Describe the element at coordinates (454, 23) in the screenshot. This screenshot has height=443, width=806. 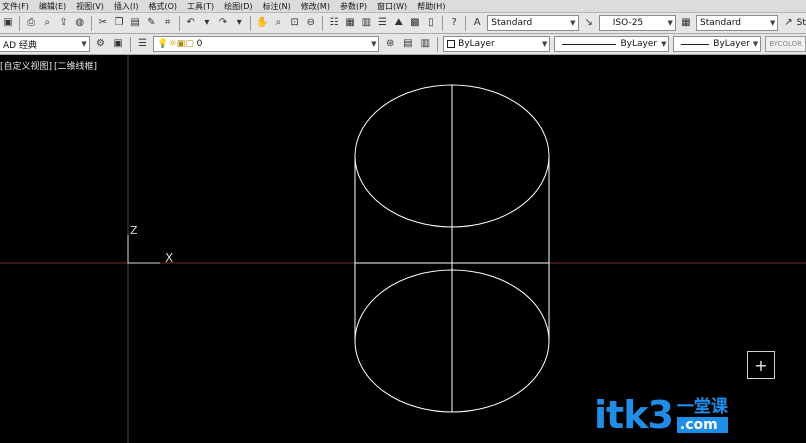
I see `help-icon: ?` at that location.